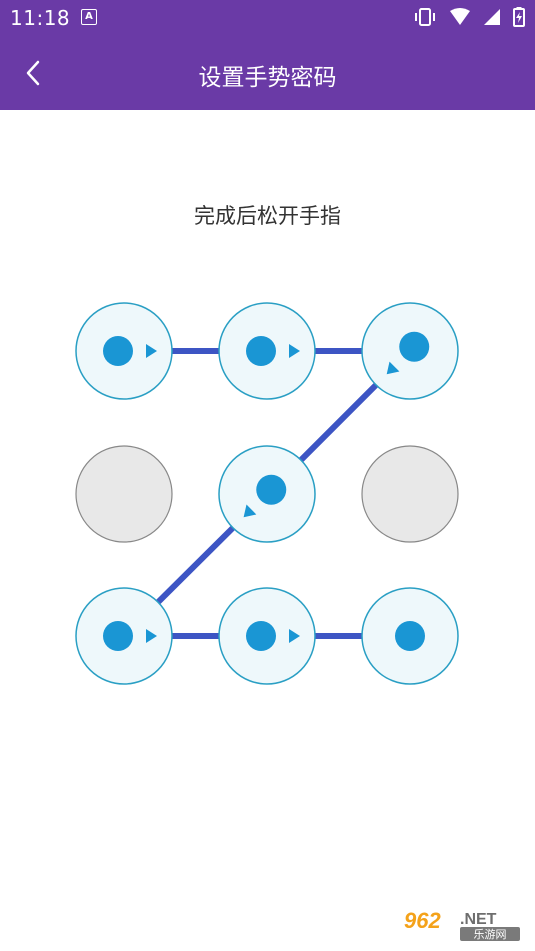  Describe the element at coordinates (490, 934) in the screenshot. I see `svg-text: 乐游网` at that location.